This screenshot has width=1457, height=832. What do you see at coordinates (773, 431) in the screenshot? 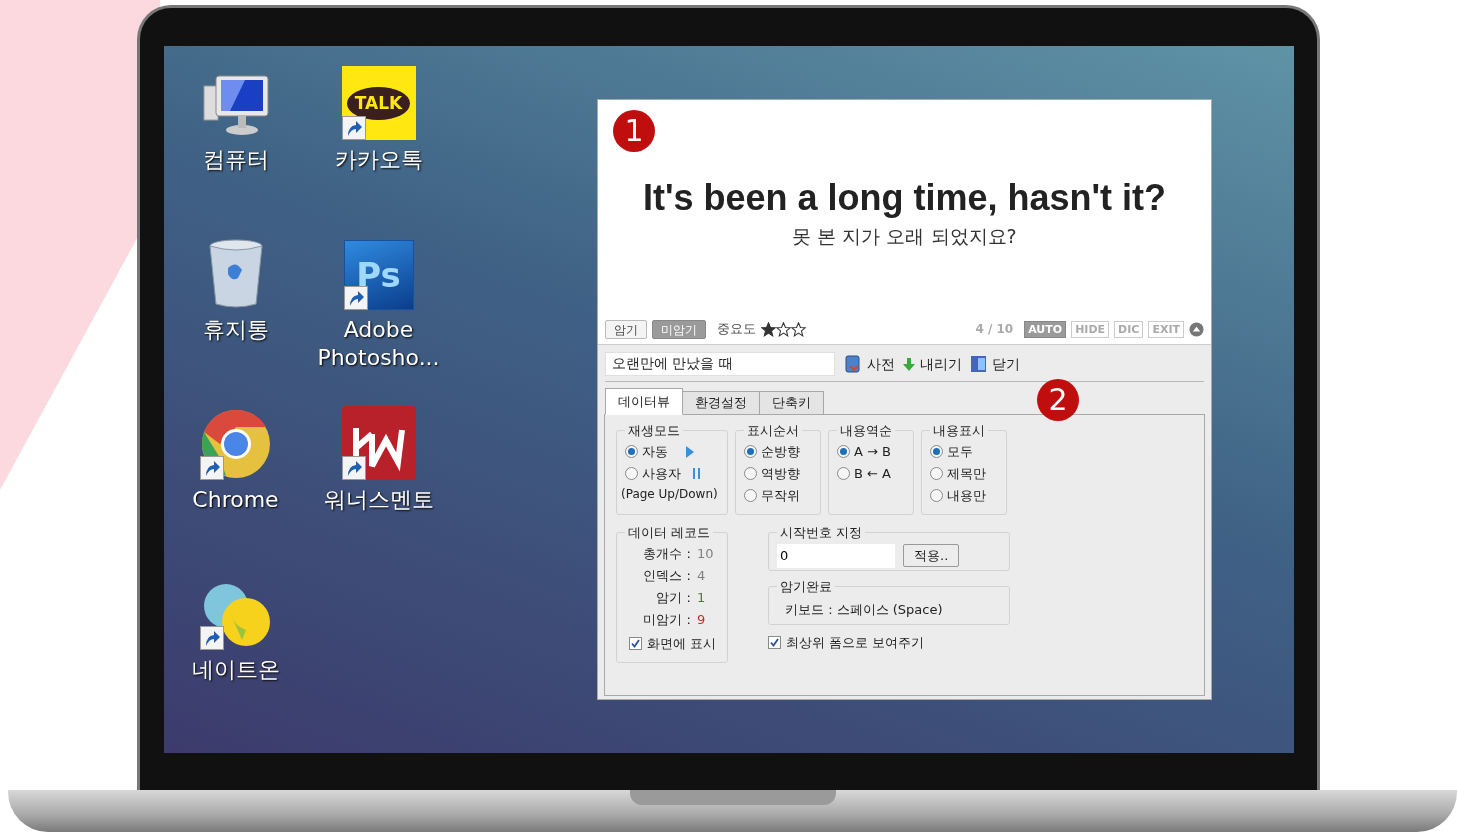
I see `group-title: 표시순서` at bounding box center [773, 431].